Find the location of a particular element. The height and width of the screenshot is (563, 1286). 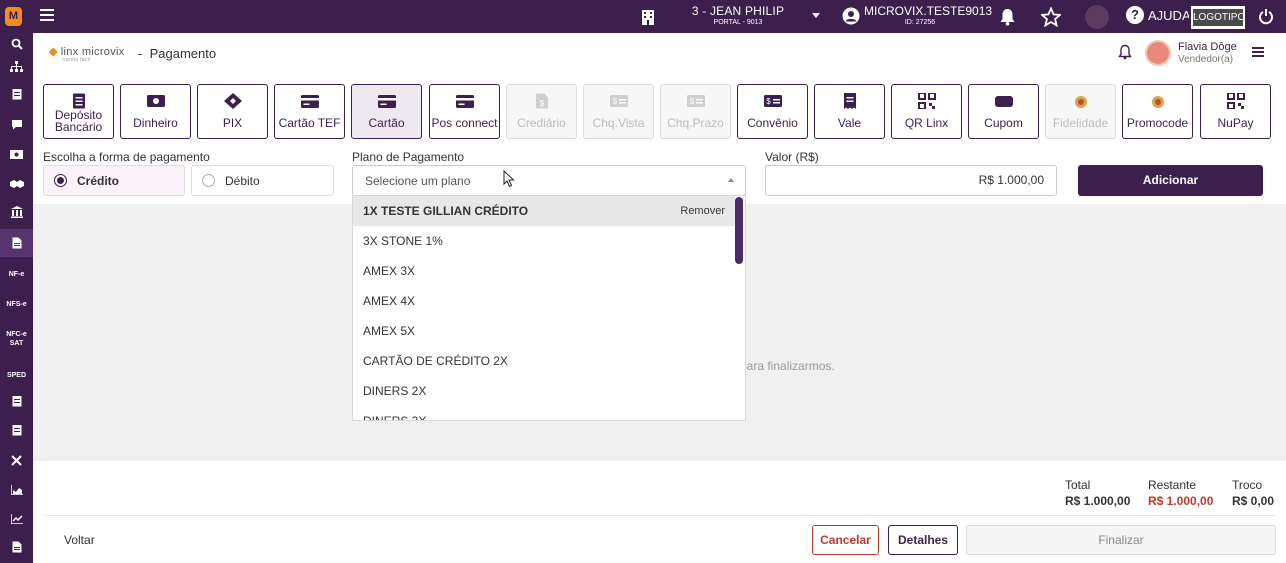

sidebar-item-nfse: NFS-e is located at coordinates (16, 304).